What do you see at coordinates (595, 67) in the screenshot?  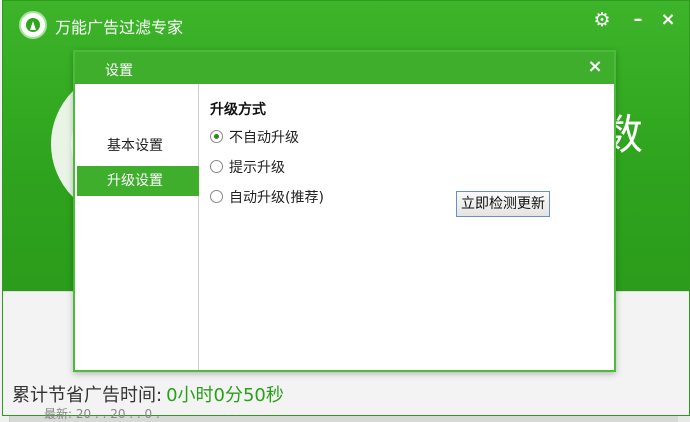 I see `dialog-close-icon: ×` at bounding box center [595, 67].